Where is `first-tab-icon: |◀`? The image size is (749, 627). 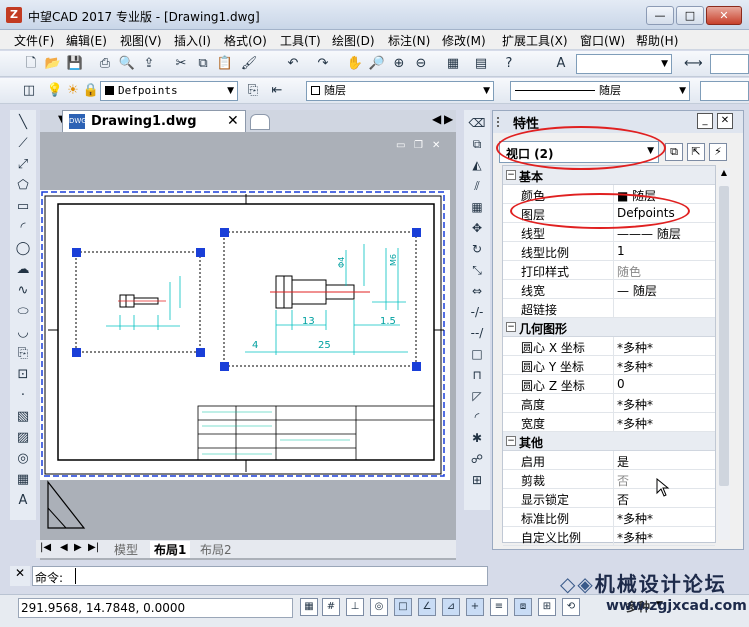
first-tab-icon: |◀ is located at coordinates (45, 547).